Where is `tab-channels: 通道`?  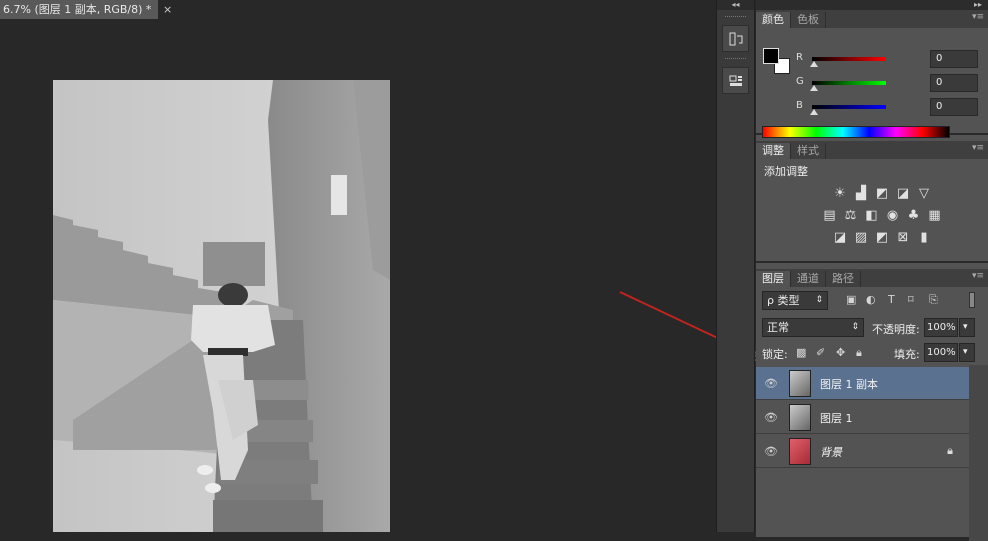 tab-channels: 通道 is located at coordinates (808, 279).